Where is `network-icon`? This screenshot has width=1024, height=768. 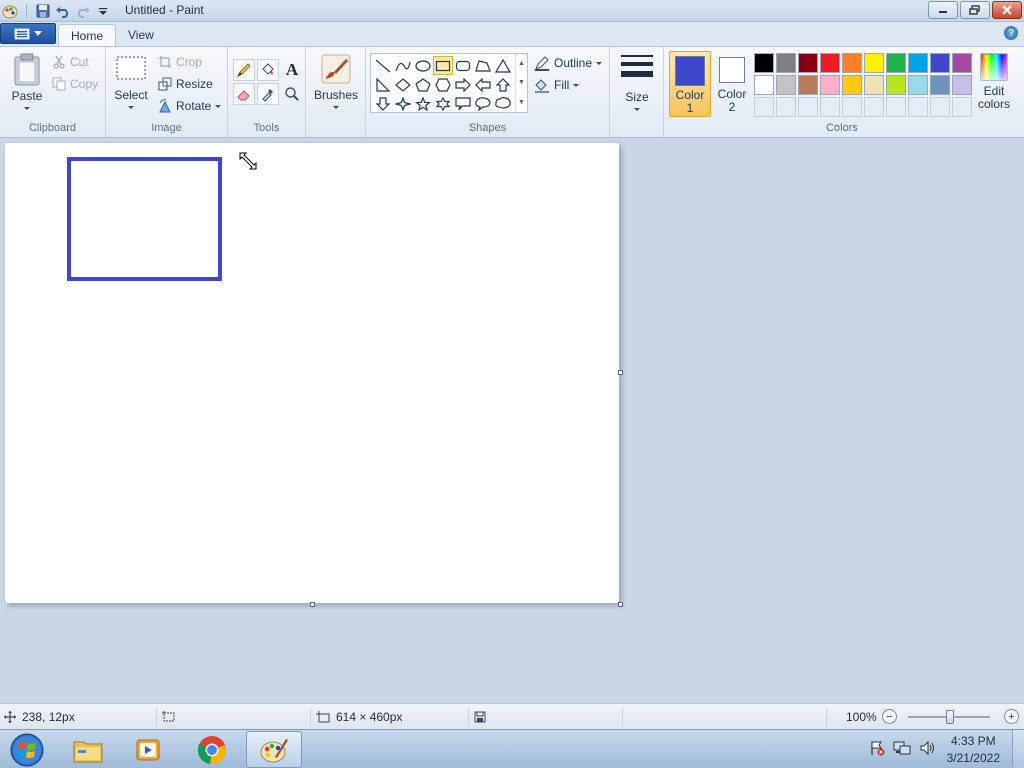
network-icon is located at coordinates (902, 749).